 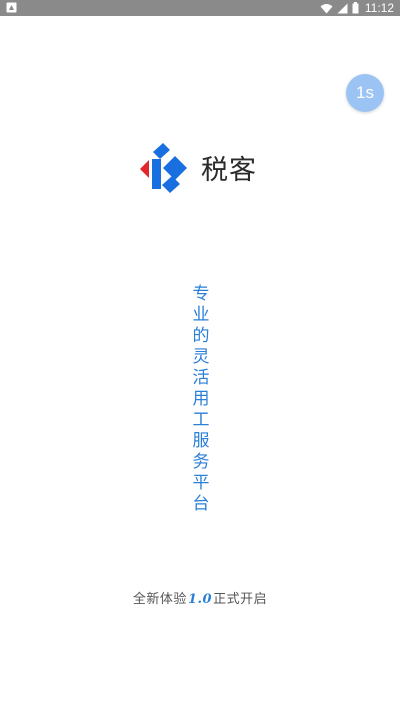 What do you see at coordinates (379, 8) in the screenshot?
I see `status-time: 11:12` at bounding box center [379, 8].